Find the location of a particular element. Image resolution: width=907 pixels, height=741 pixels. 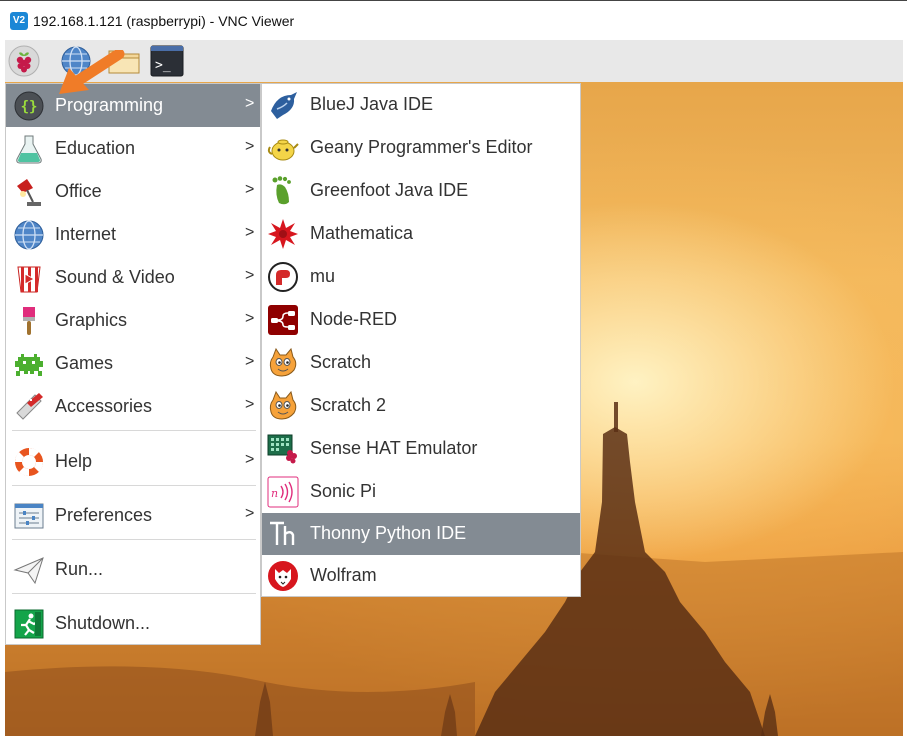

node-red-icon is located at coordinates (283, 320).